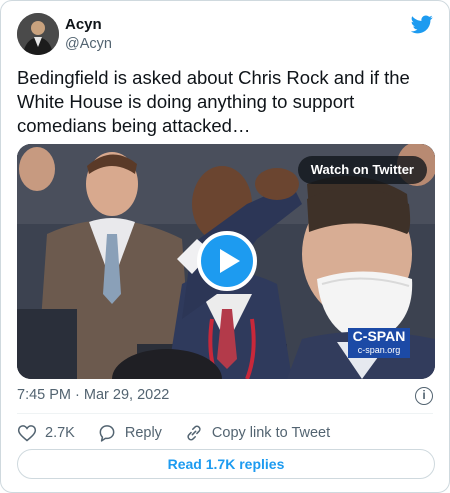  What do you see at coordinates (226, 464) in the screenshot?
I see `read-replies-button: Read 1.7K replies` at bounding box center [226, 464].